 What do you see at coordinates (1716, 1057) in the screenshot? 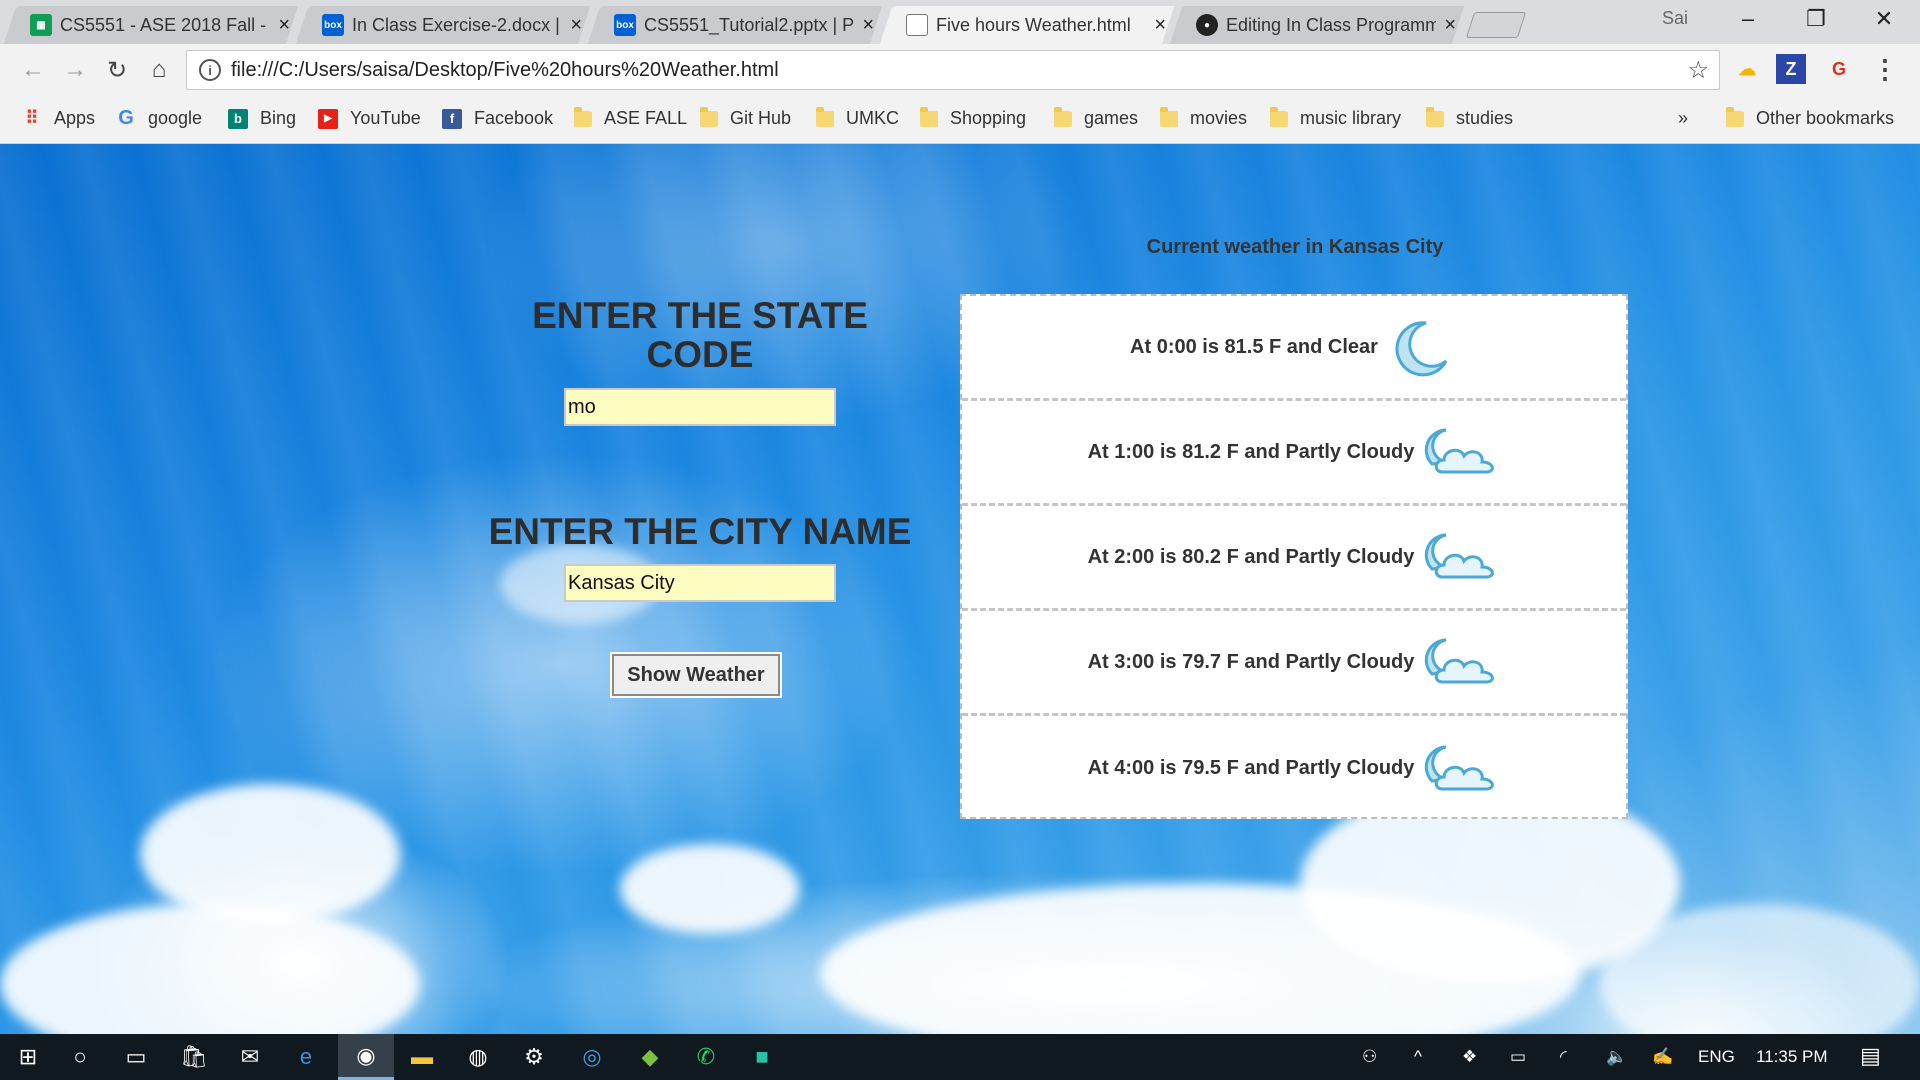
I see `language-indicator: ENG` at bounding box center [1716, 1057].